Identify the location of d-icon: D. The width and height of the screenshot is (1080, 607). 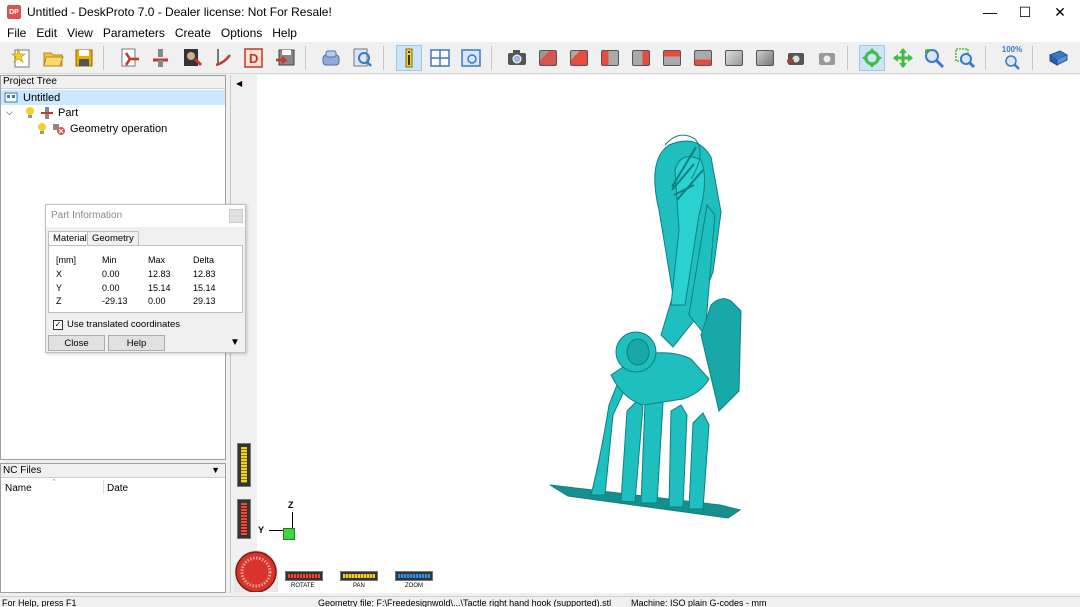
(254, 58).